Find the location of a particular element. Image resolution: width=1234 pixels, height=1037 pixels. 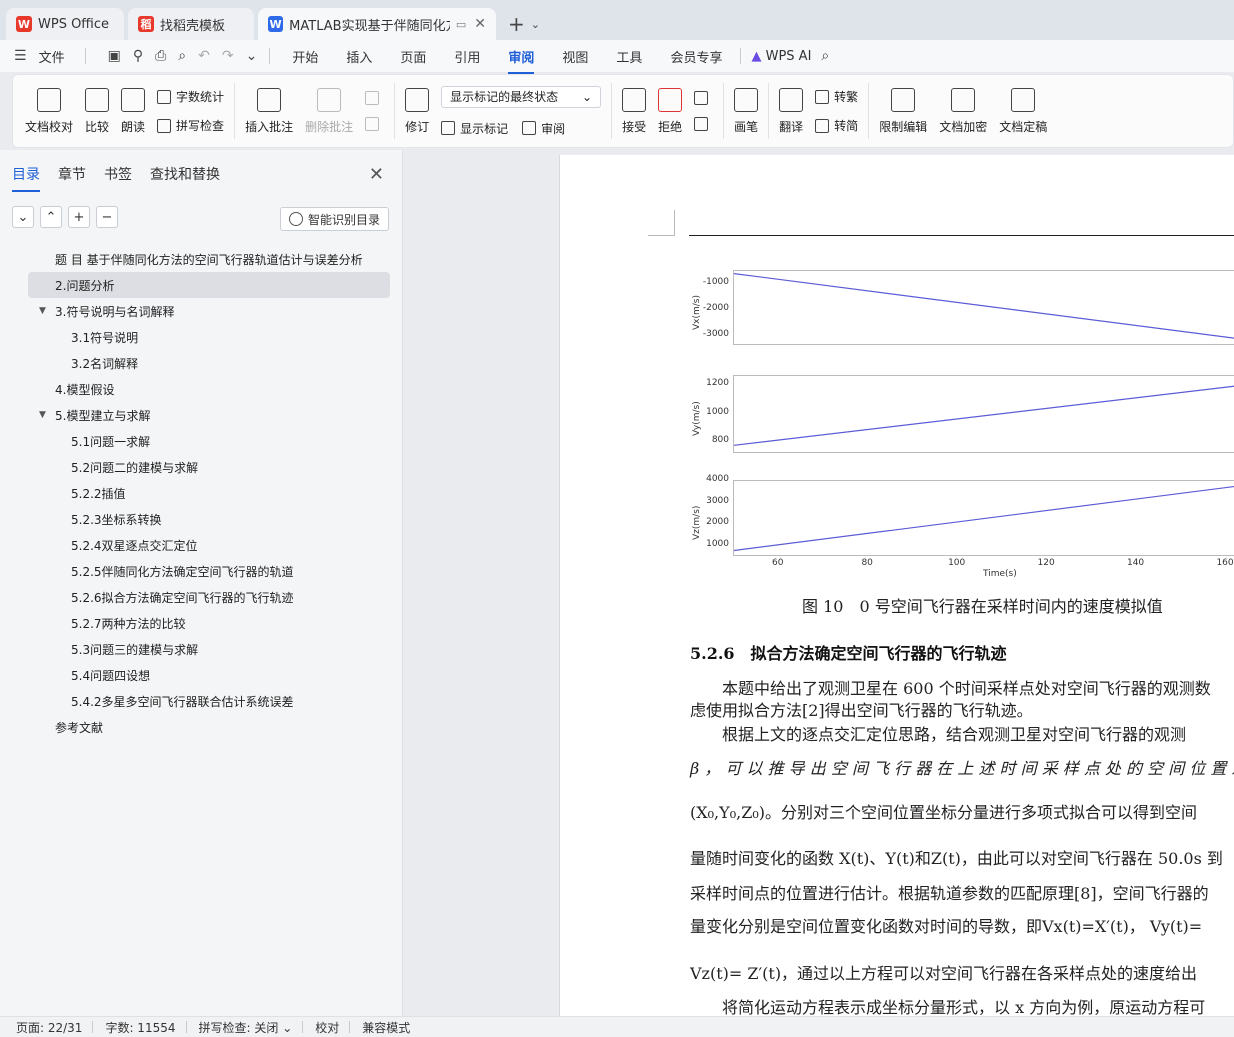

menu-reference: 引用 is located at coordinates (467, 56).